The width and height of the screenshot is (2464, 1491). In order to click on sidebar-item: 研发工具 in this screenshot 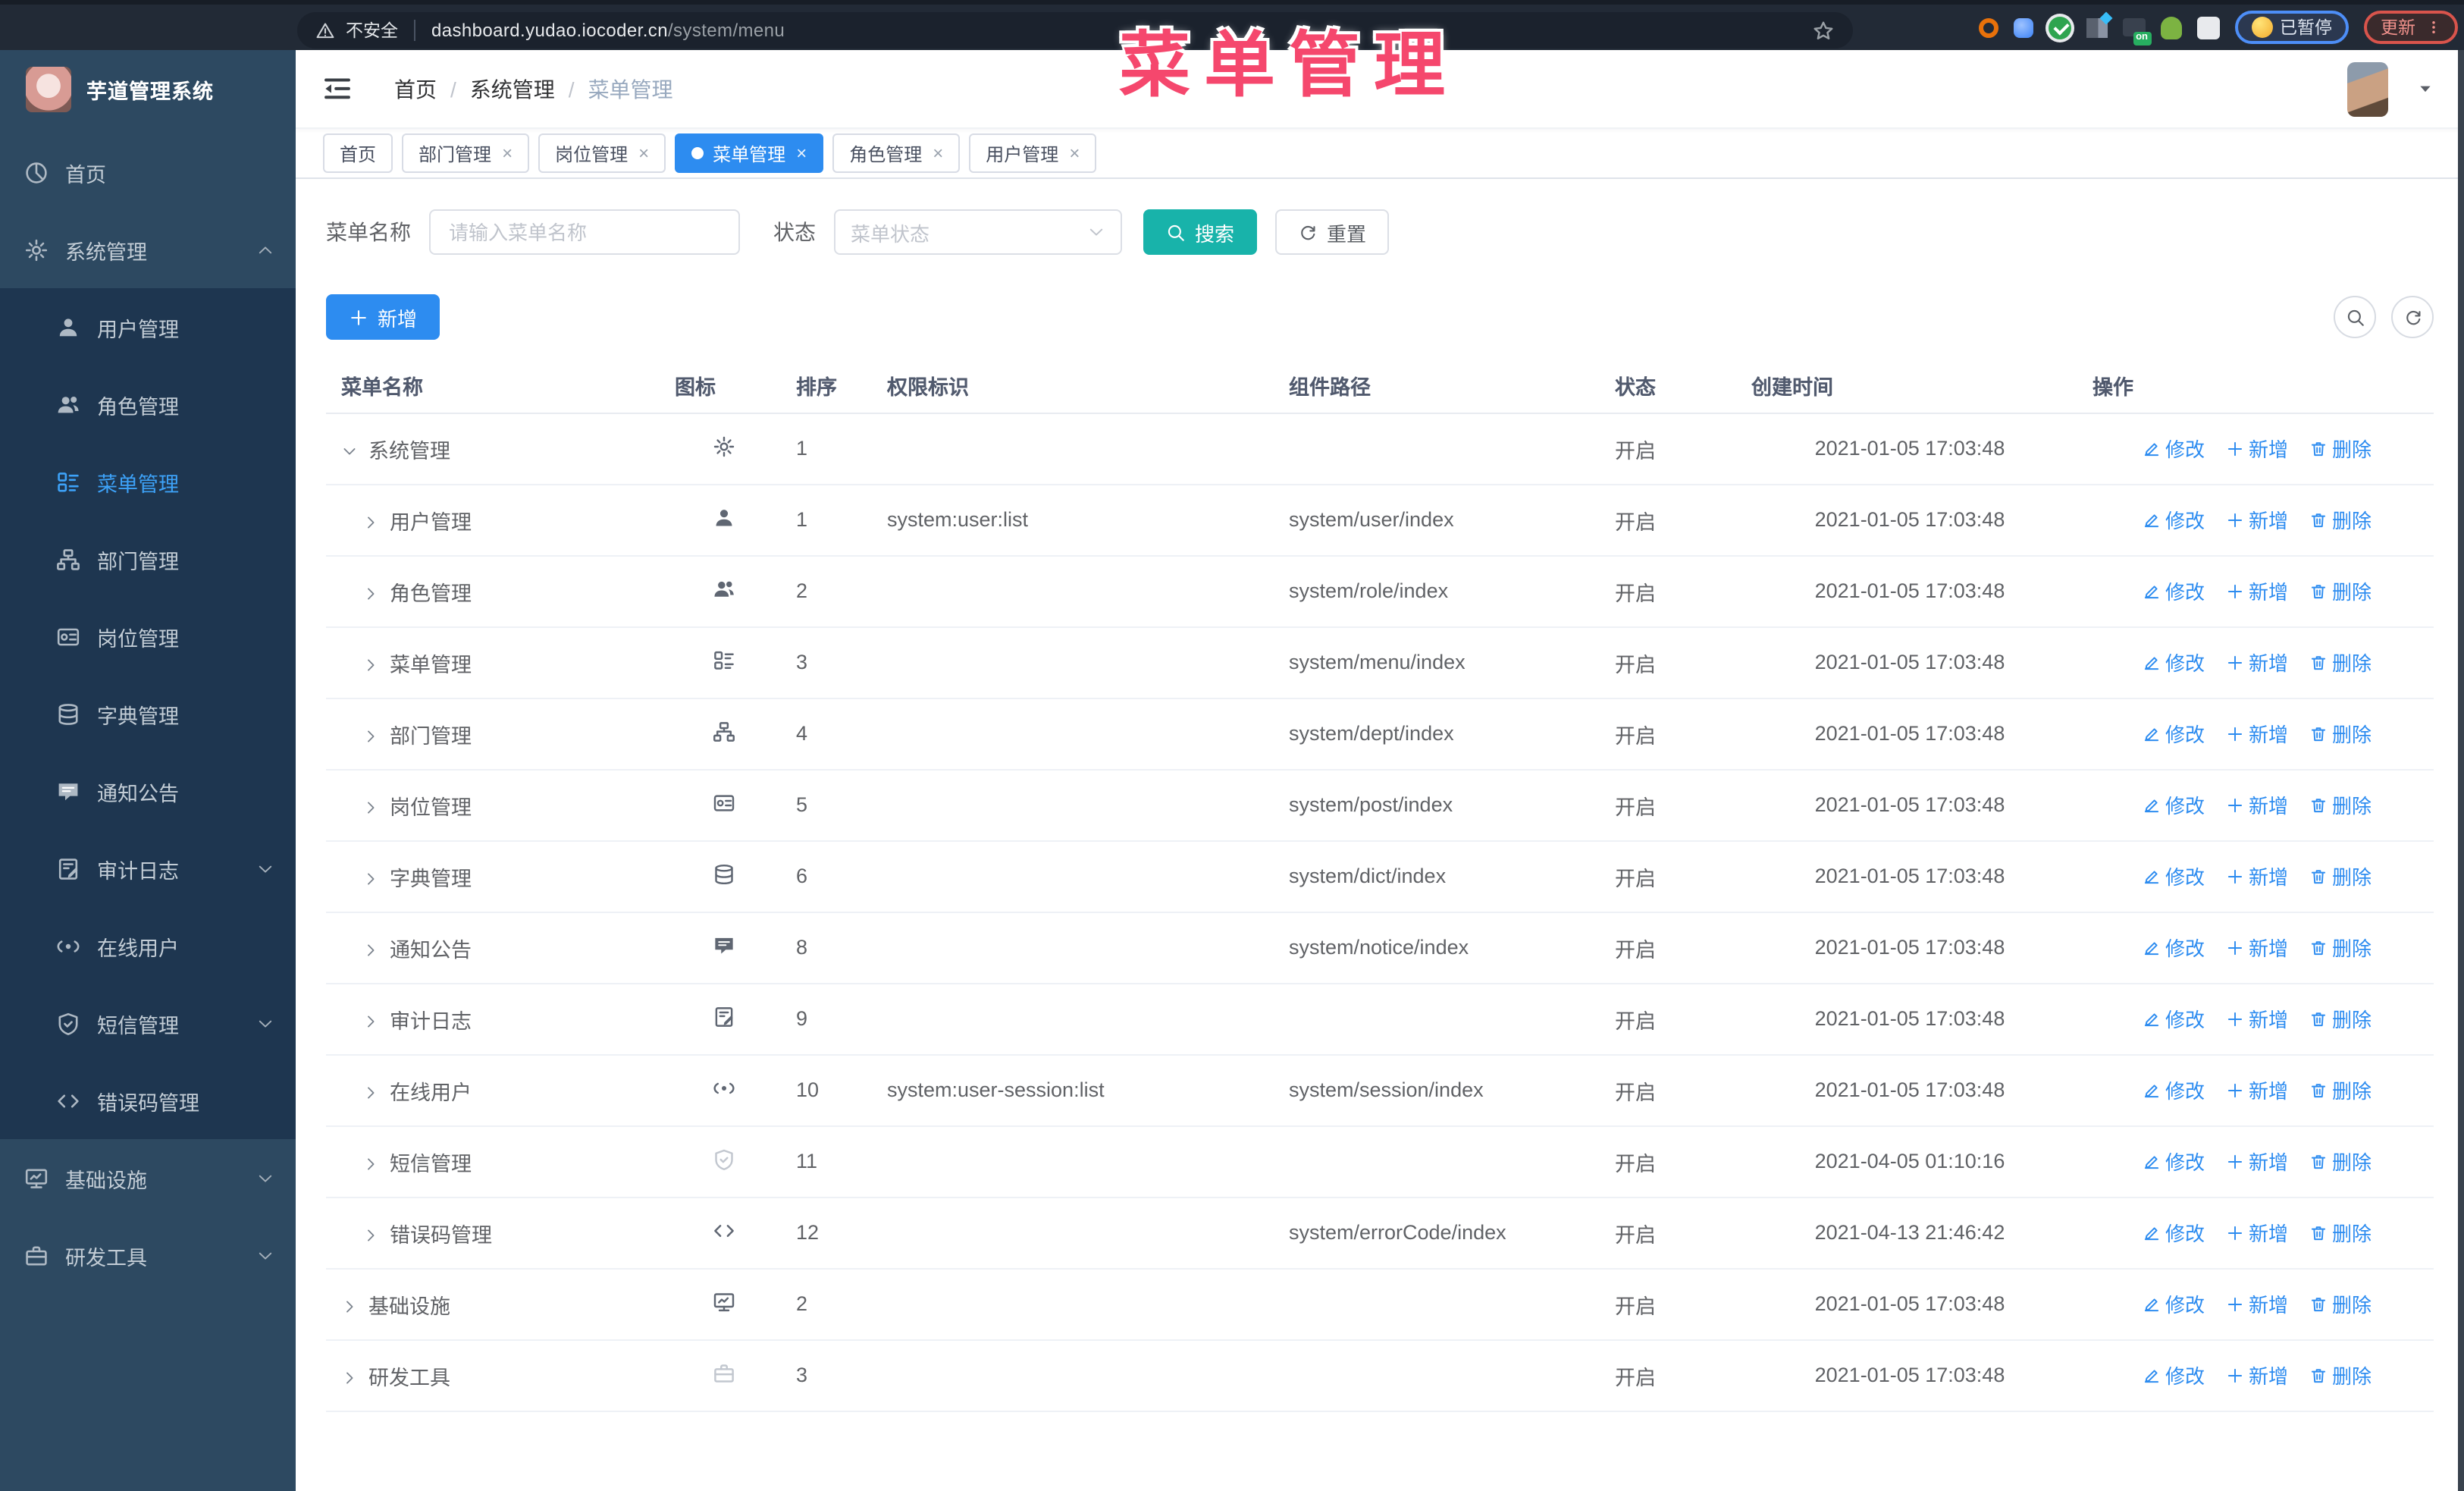, I will do `click(148, 1255)`.